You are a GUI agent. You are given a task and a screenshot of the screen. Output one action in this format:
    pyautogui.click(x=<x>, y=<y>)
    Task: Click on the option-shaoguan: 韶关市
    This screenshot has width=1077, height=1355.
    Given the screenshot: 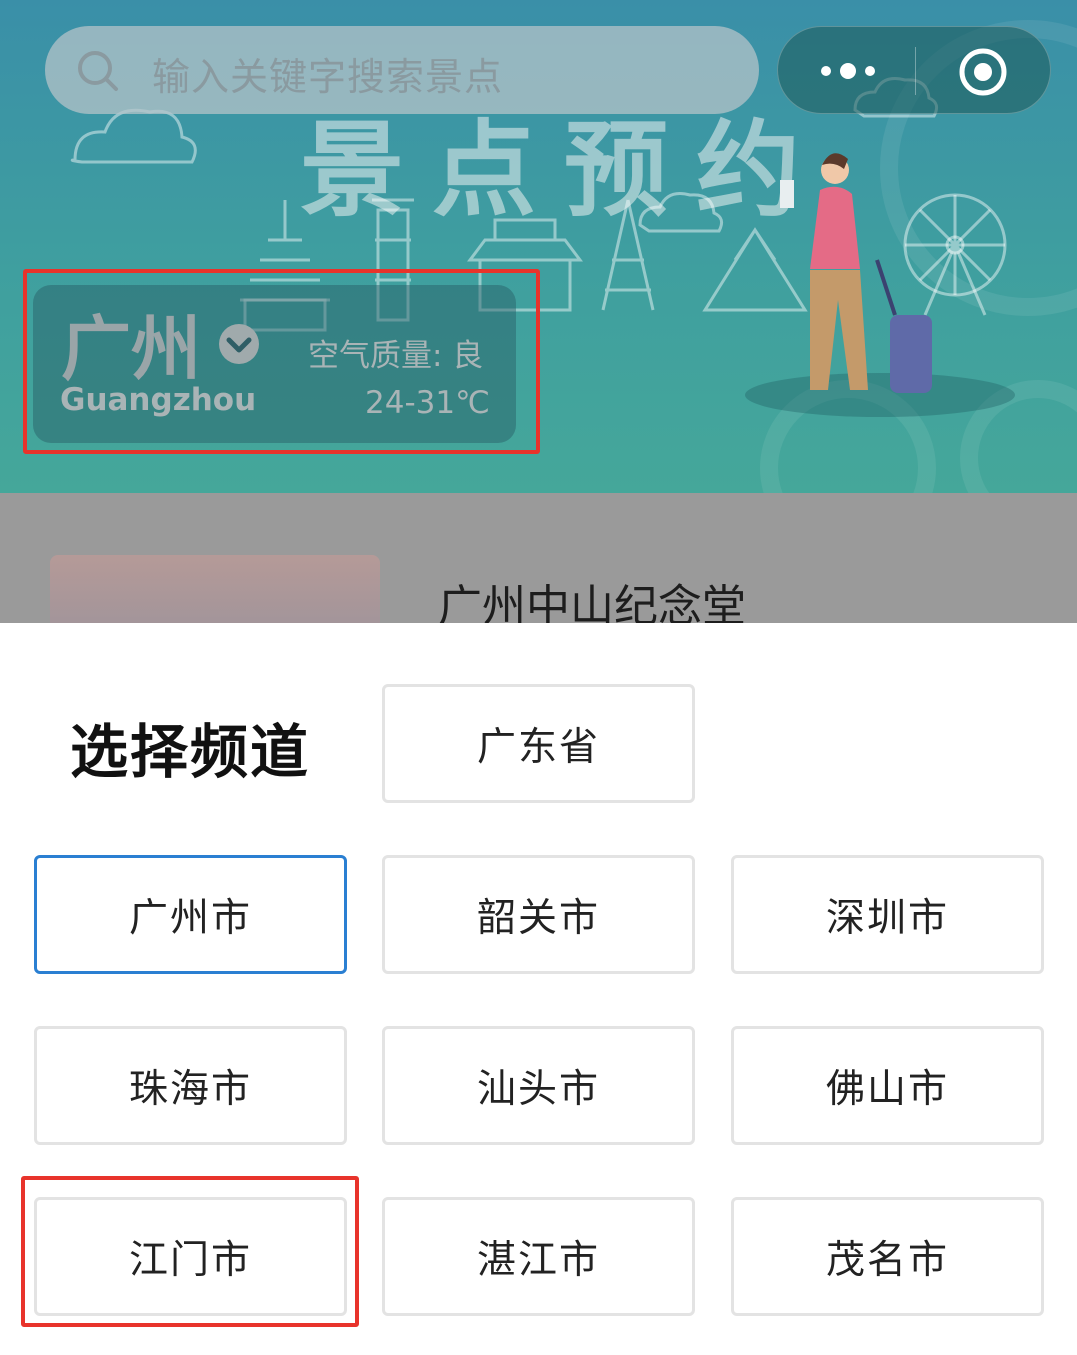 What is the action you would take?
    pyautogui.click(x=538, y=914)
    